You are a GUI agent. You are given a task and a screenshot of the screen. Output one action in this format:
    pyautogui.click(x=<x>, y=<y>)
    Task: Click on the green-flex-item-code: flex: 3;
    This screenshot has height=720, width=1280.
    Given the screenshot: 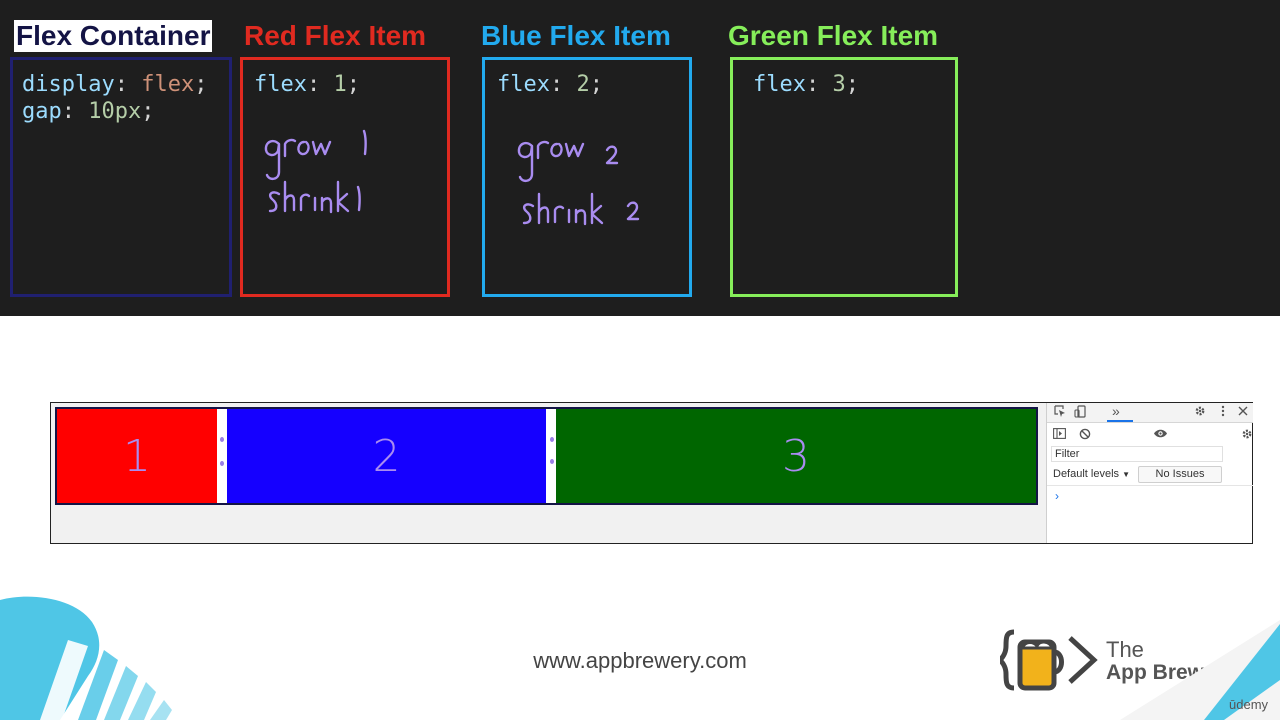 What is the action you would take?
    pyautogui.click(x=806, y=84)
    